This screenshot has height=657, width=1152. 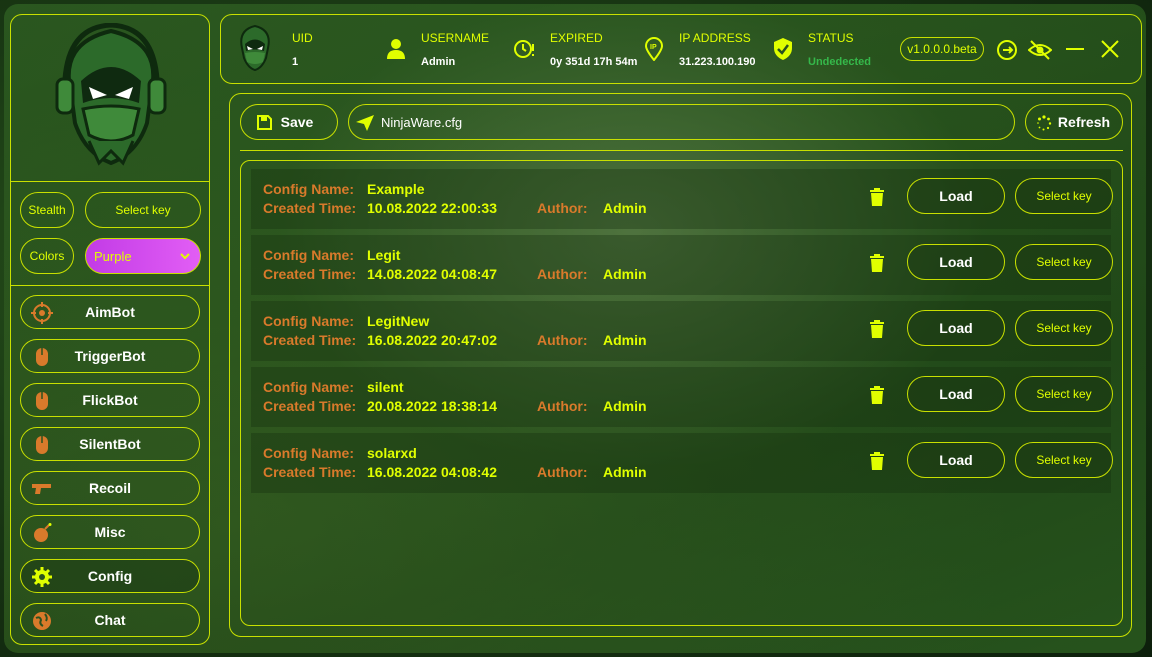 I want to click on nav-silentbot: SilentBot, so click(x=110, y=444).